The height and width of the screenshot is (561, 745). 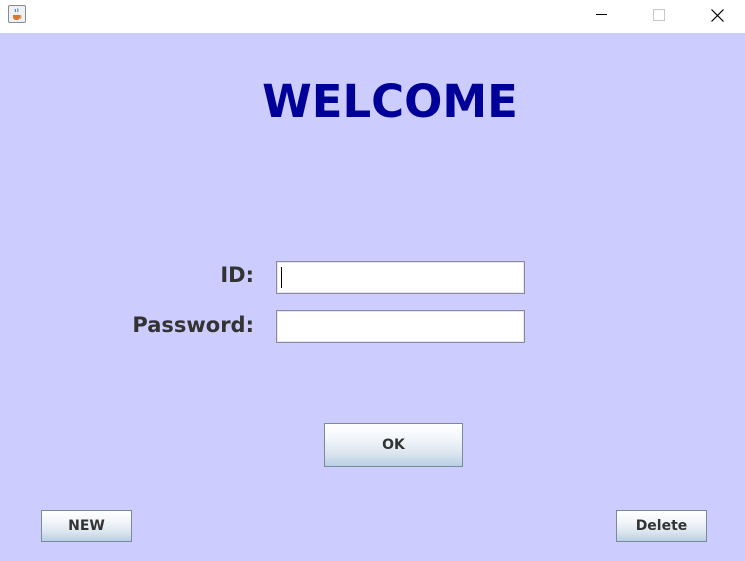 I want to click on welcome-title: WELCOME, so click(x=390, y=101).